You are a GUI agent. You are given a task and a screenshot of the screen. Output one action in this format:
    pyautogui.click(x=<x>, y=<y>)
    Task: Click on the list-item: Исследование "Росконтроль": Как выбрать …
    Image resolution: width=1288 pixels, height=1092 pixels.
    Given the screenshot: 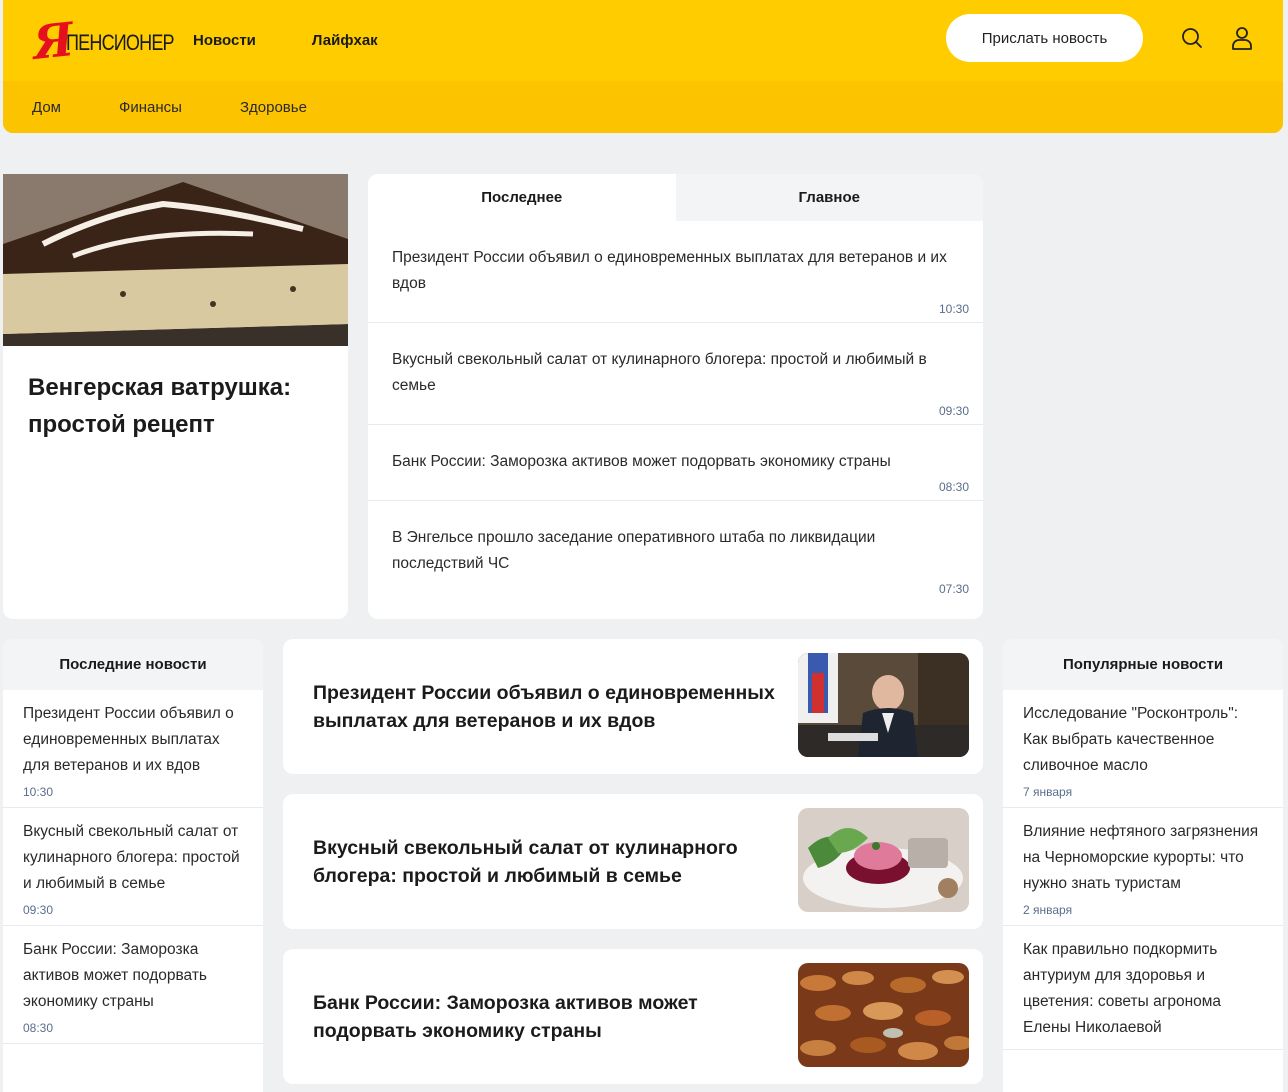 What is the action you would take?
    pyautogui.click(x=1143, y=749)
    